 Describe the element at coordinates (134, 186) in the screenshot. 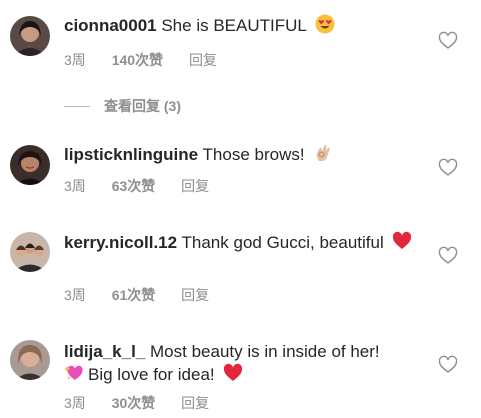

I see `comment-likes: 63次赞` at that location.